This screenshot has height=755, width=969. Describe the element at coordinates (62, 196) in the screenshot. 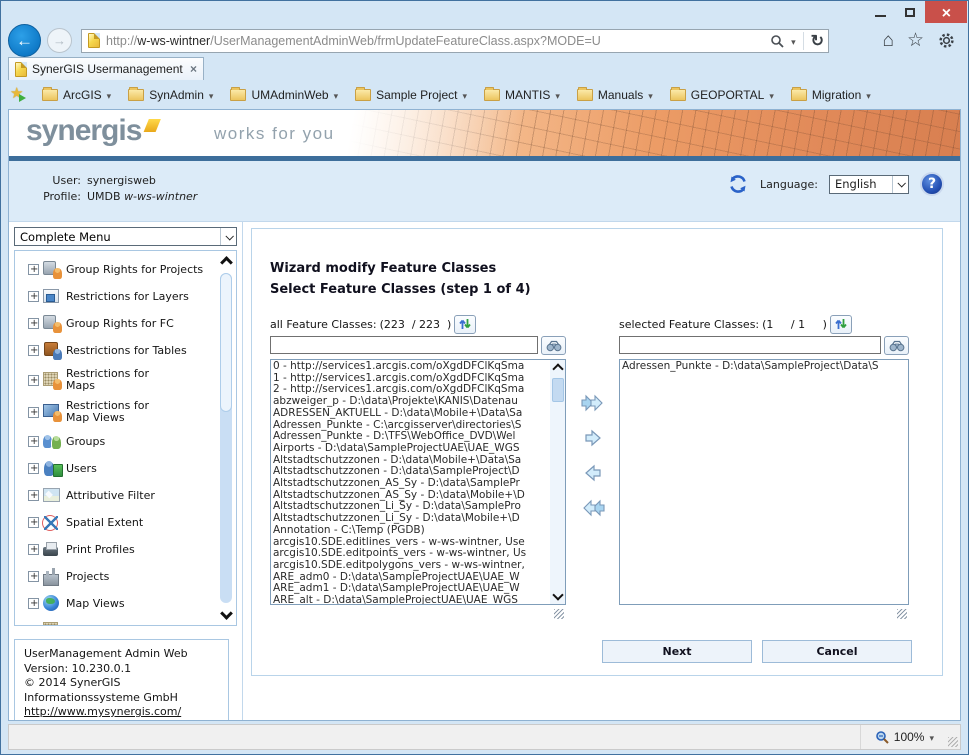

I see `profile-label: Profile:` at that location.